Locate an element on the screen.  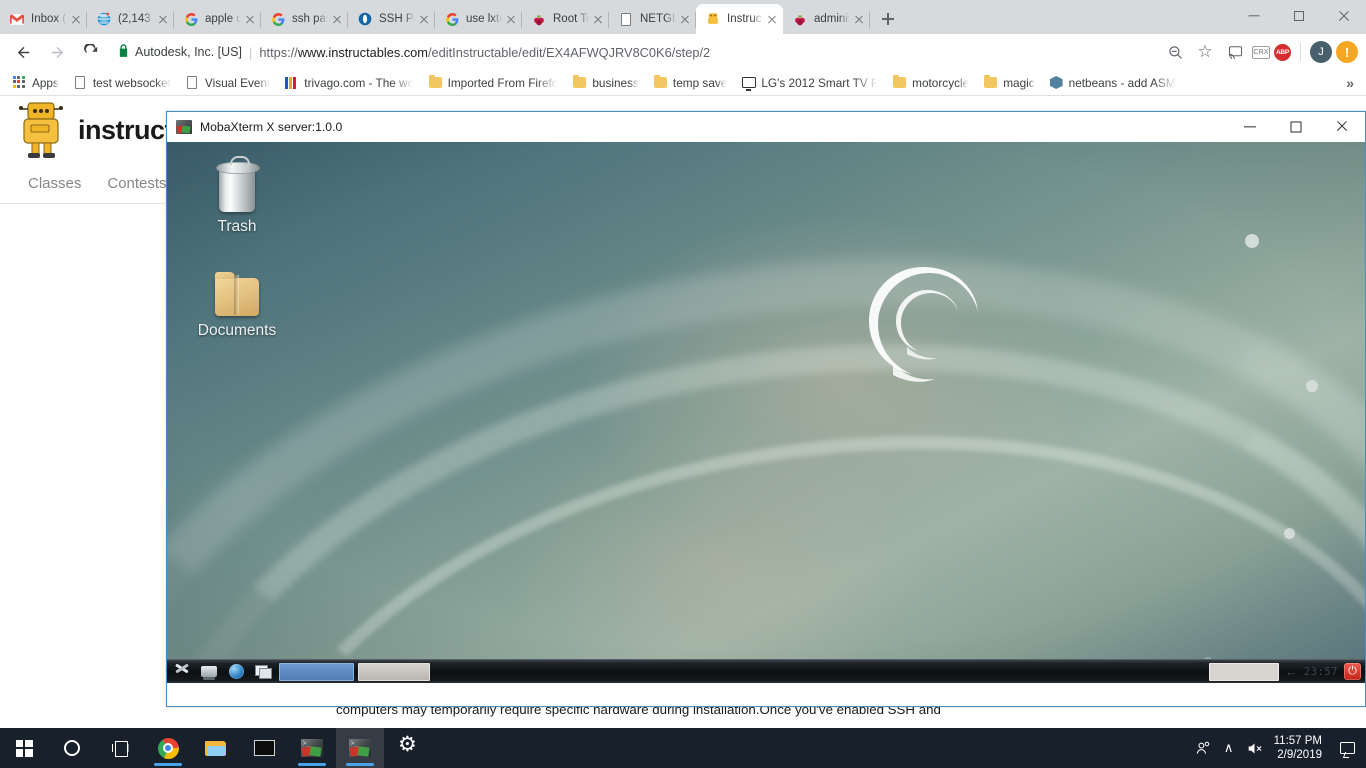
mobaxterm-xserver-taskbar-button: >_ is located at coordinates (360, 748).